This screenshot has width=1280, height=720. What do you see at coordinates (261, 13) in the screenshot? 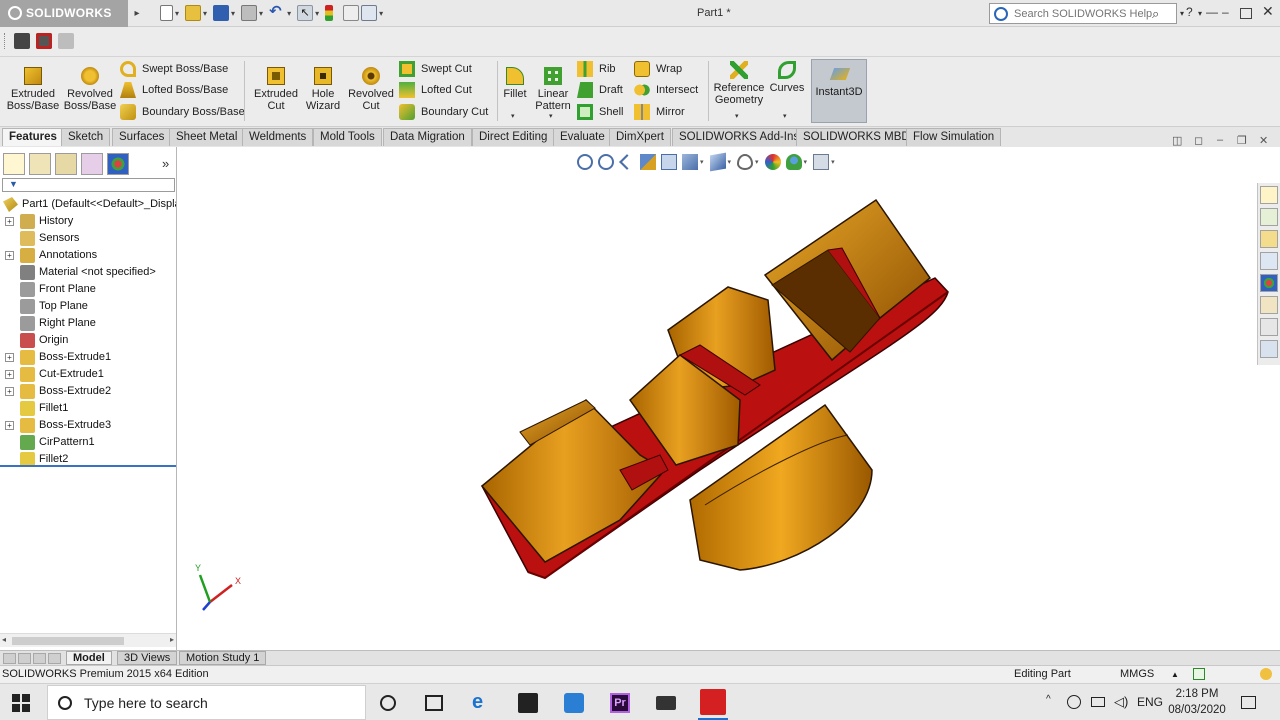
I see `print-dropdown-icon: ▾` at bounding box center [261, 13].